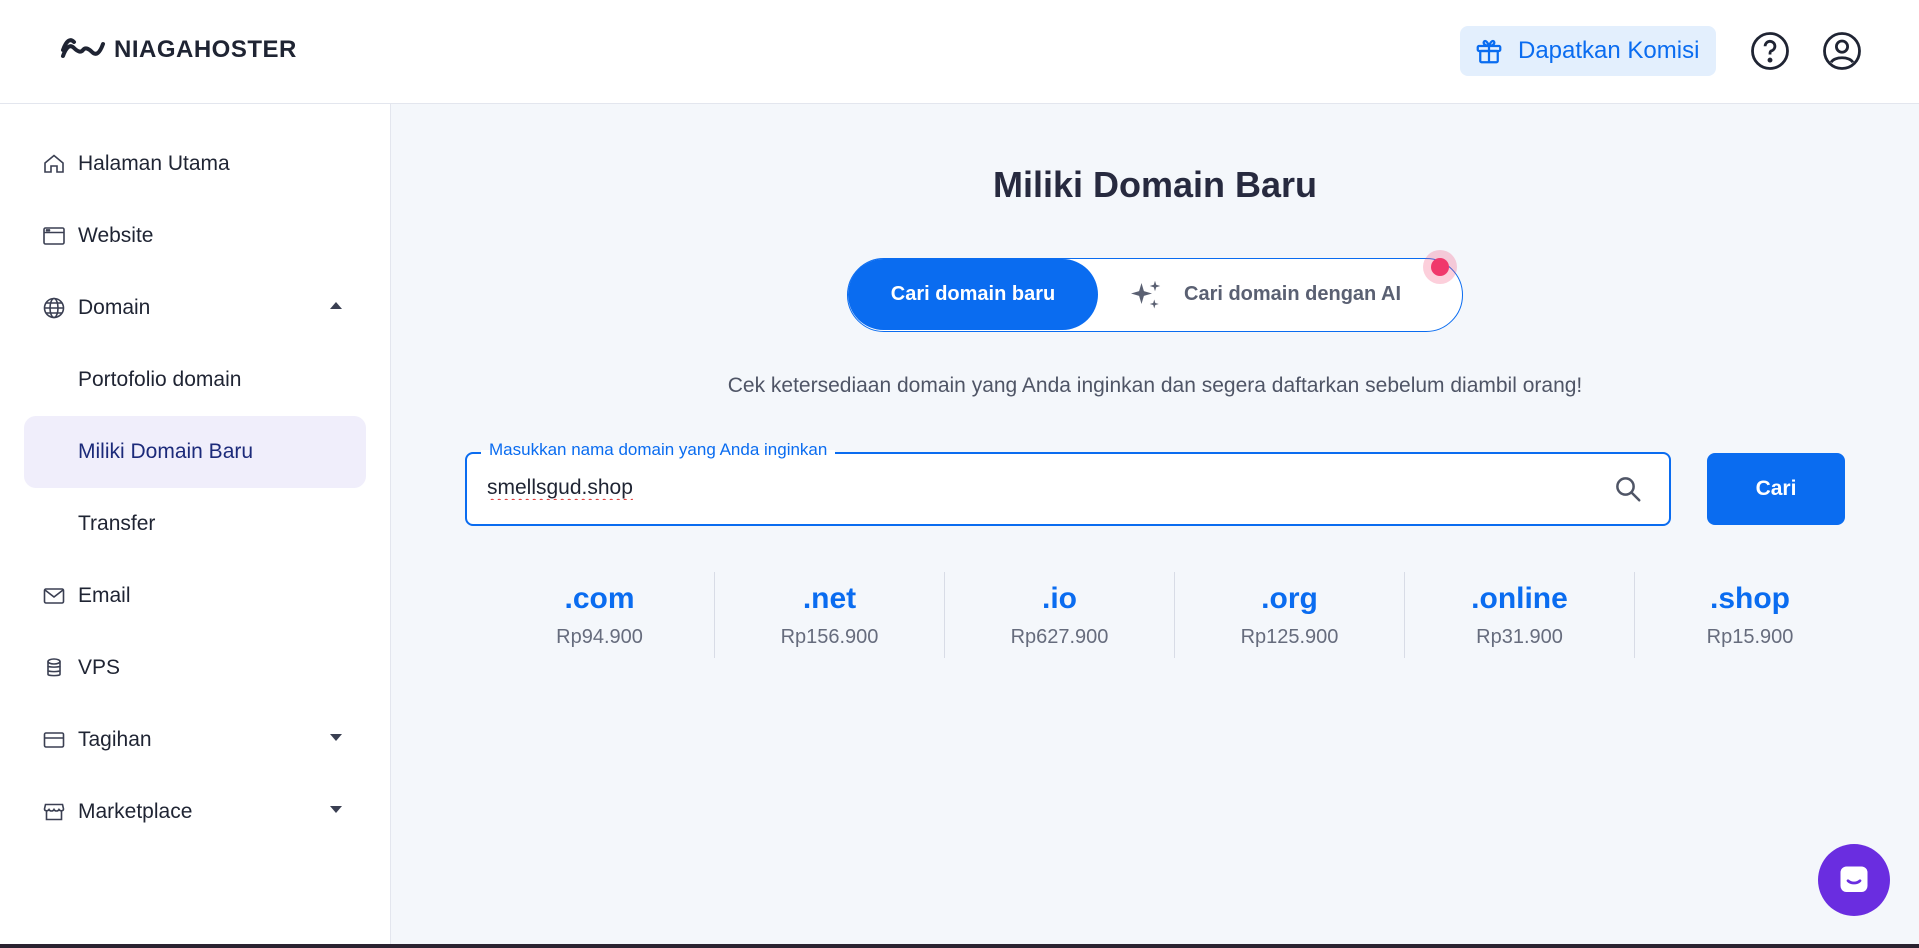 The height and width of the screenshot is (948, 1919). What do you see at coordinates (195, 308) in the screenshot?
I see `sidebar-item-domain: Domain` at bounding box center [195, 308].